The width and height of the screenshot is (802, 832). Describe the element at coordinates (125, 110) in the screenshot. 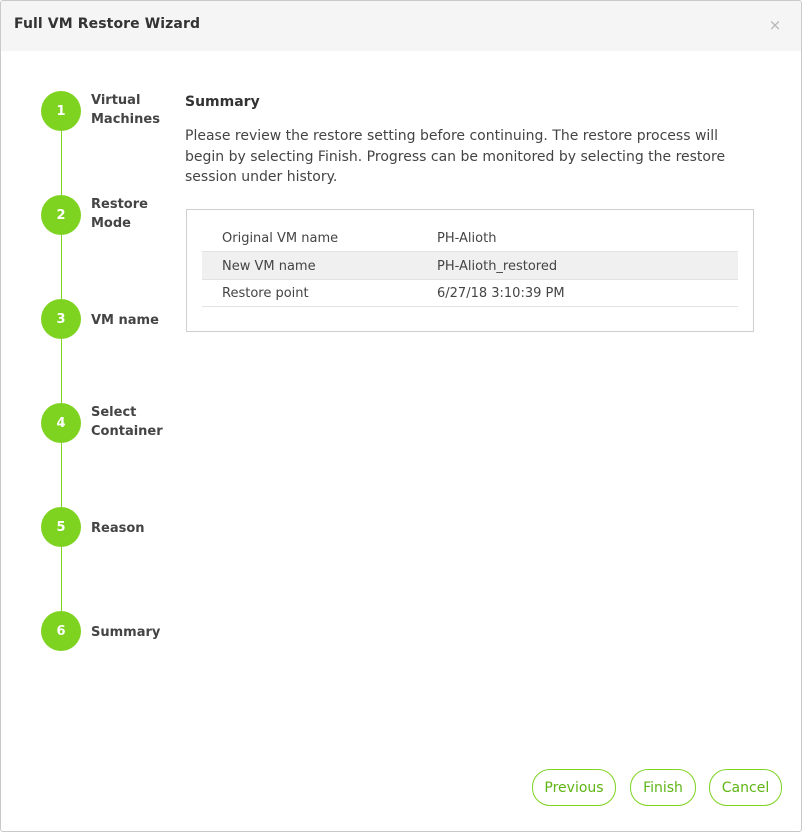

I see `step-label: Virtual Machines` at that location.